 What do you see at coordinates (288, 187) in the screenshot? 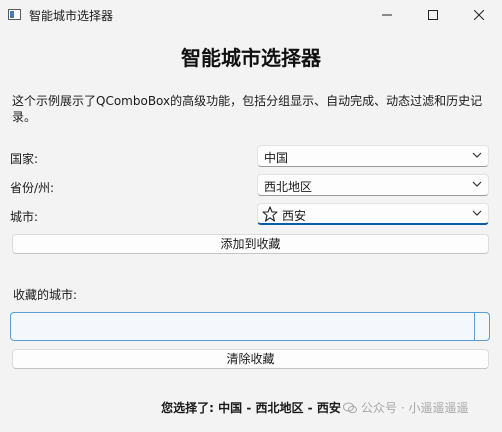
I see `province-value: 西北地区` at bounding box center [288, 187].